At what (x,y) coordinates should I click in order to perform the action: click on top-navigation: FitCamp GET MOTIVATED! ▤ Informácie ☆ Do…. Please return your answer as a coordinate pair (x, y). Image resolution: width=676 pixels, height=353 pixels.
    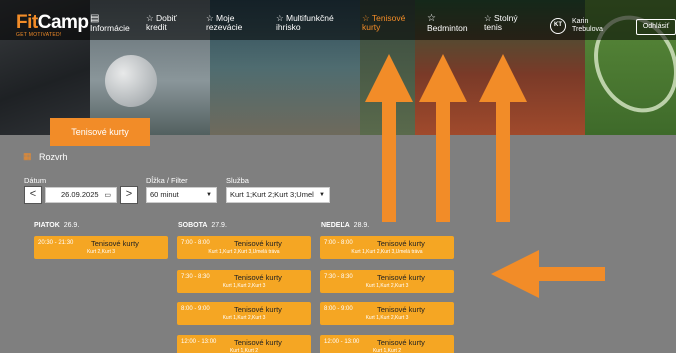
    Looking at the image, I should click on (338, 20).